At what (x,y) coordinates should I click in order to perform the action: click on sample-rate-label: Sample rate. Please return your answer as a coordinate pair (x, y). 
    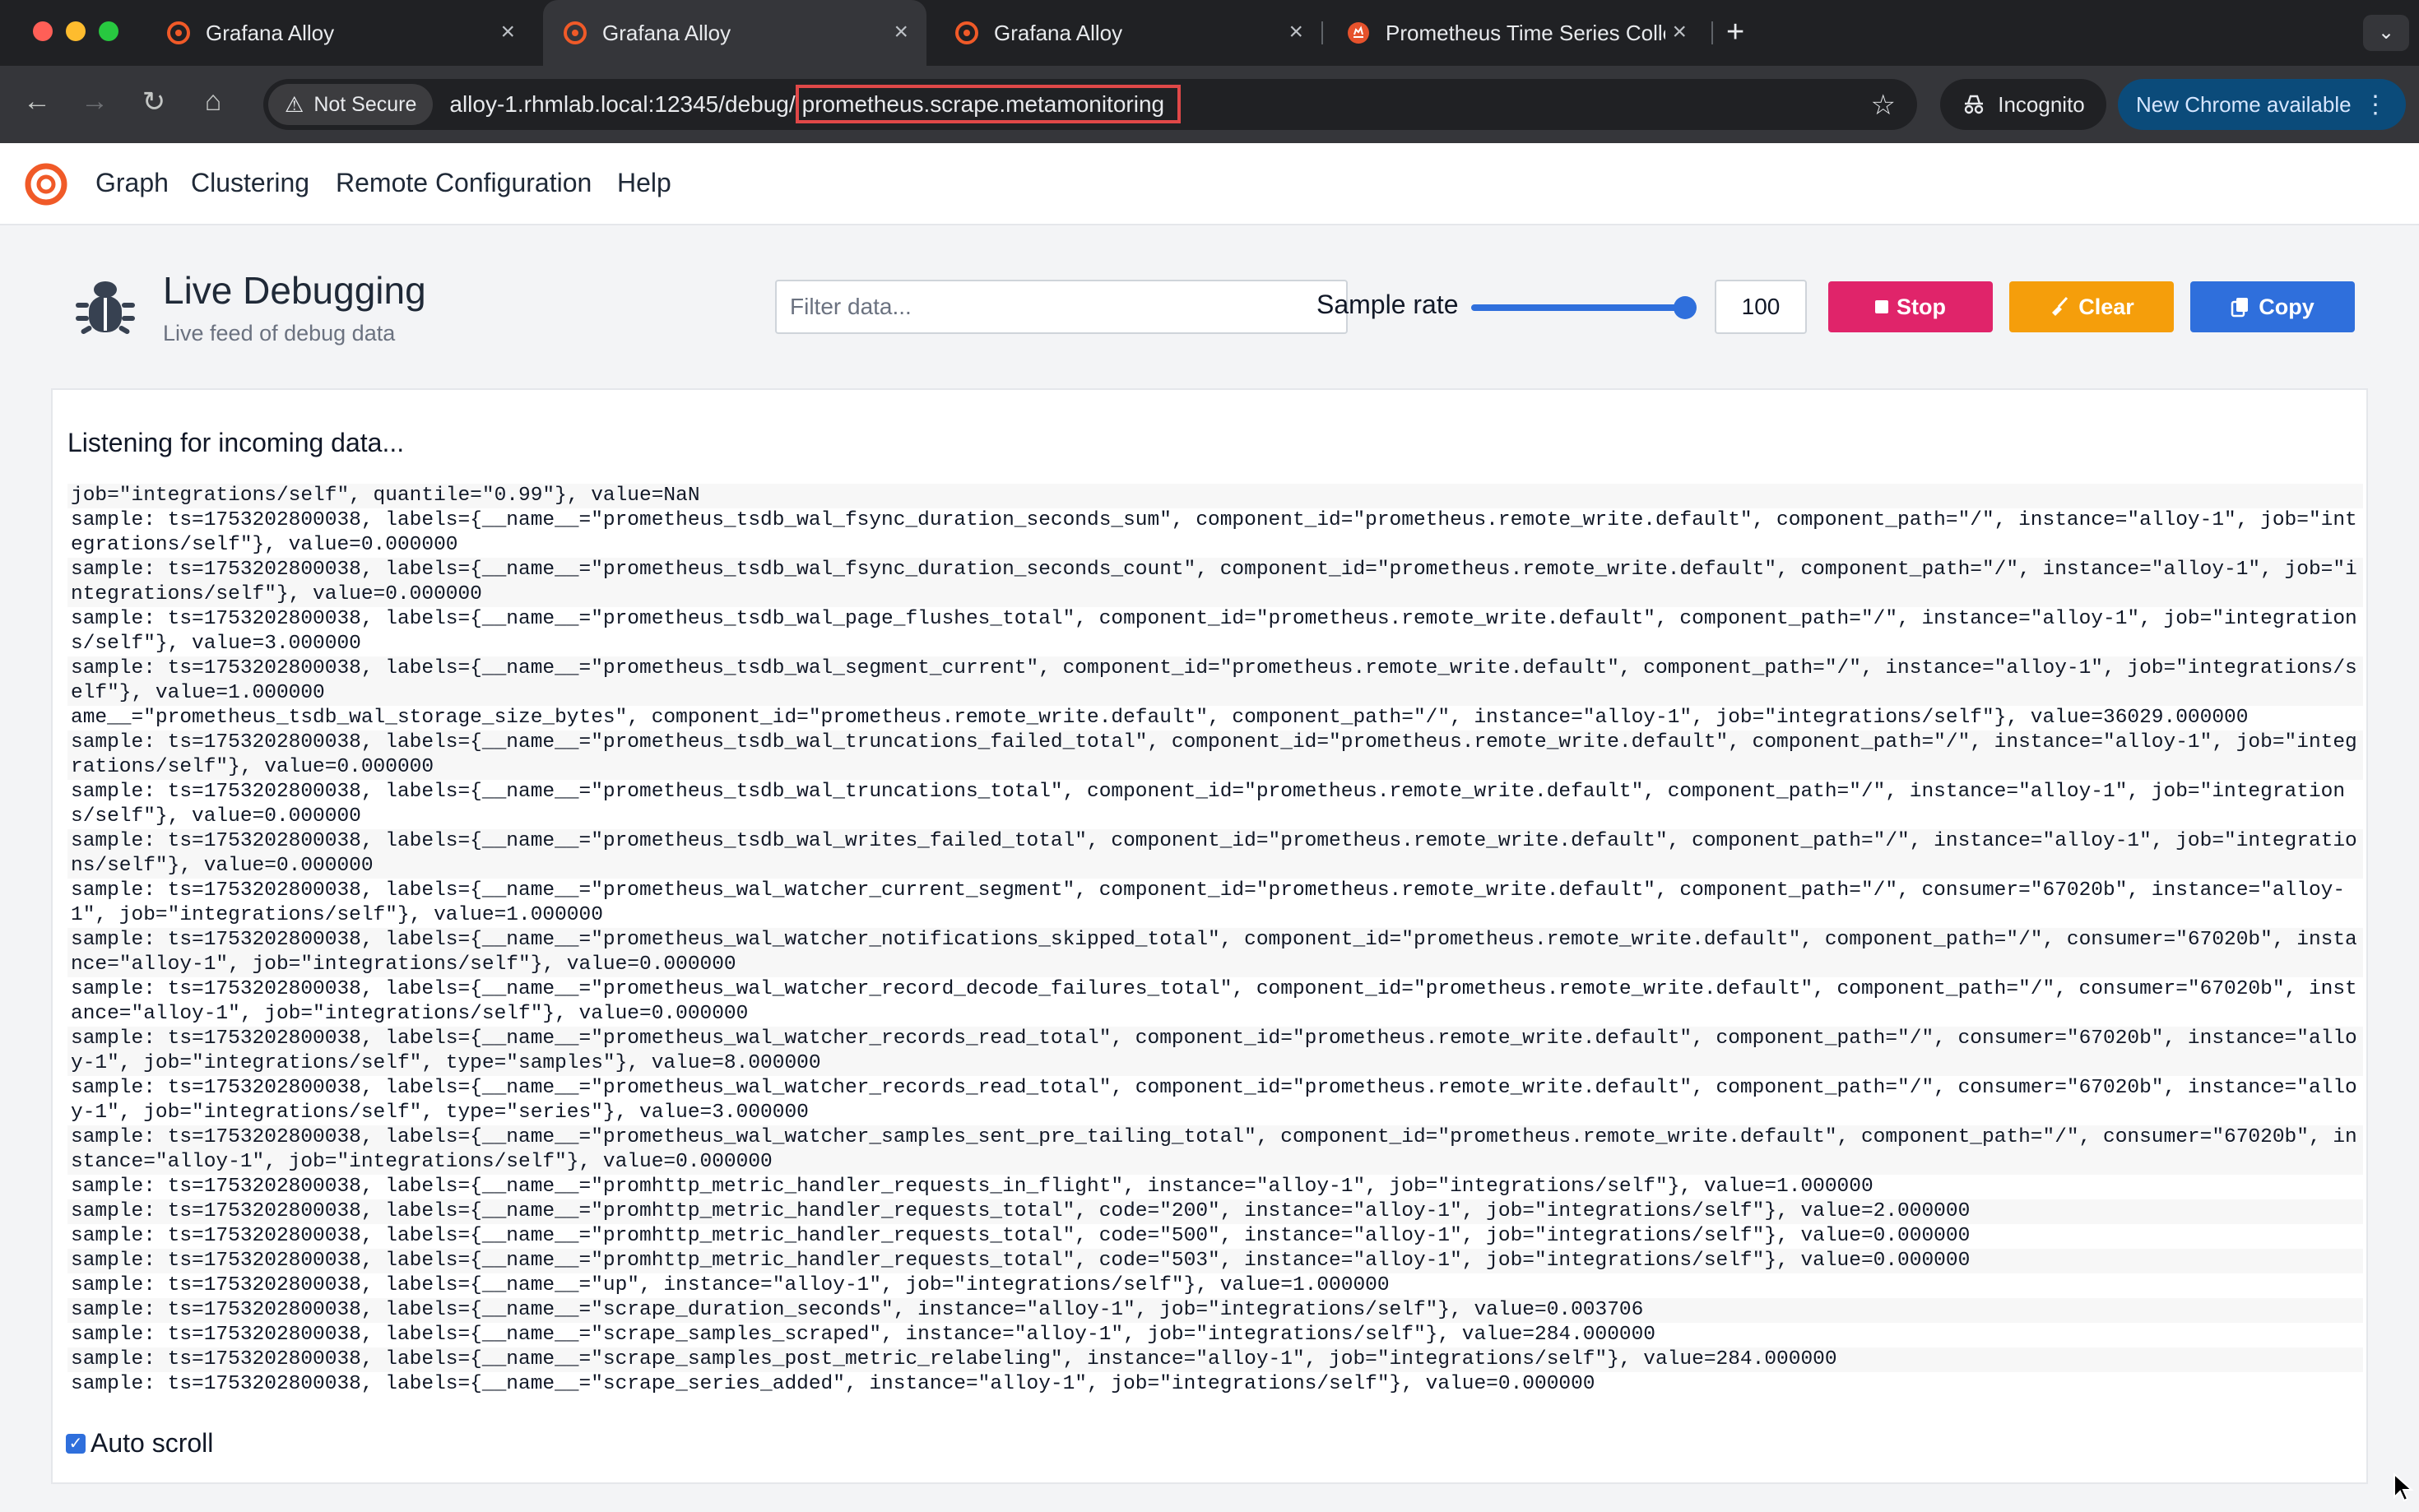
    Looking at the image, I should click on (1388, 304).